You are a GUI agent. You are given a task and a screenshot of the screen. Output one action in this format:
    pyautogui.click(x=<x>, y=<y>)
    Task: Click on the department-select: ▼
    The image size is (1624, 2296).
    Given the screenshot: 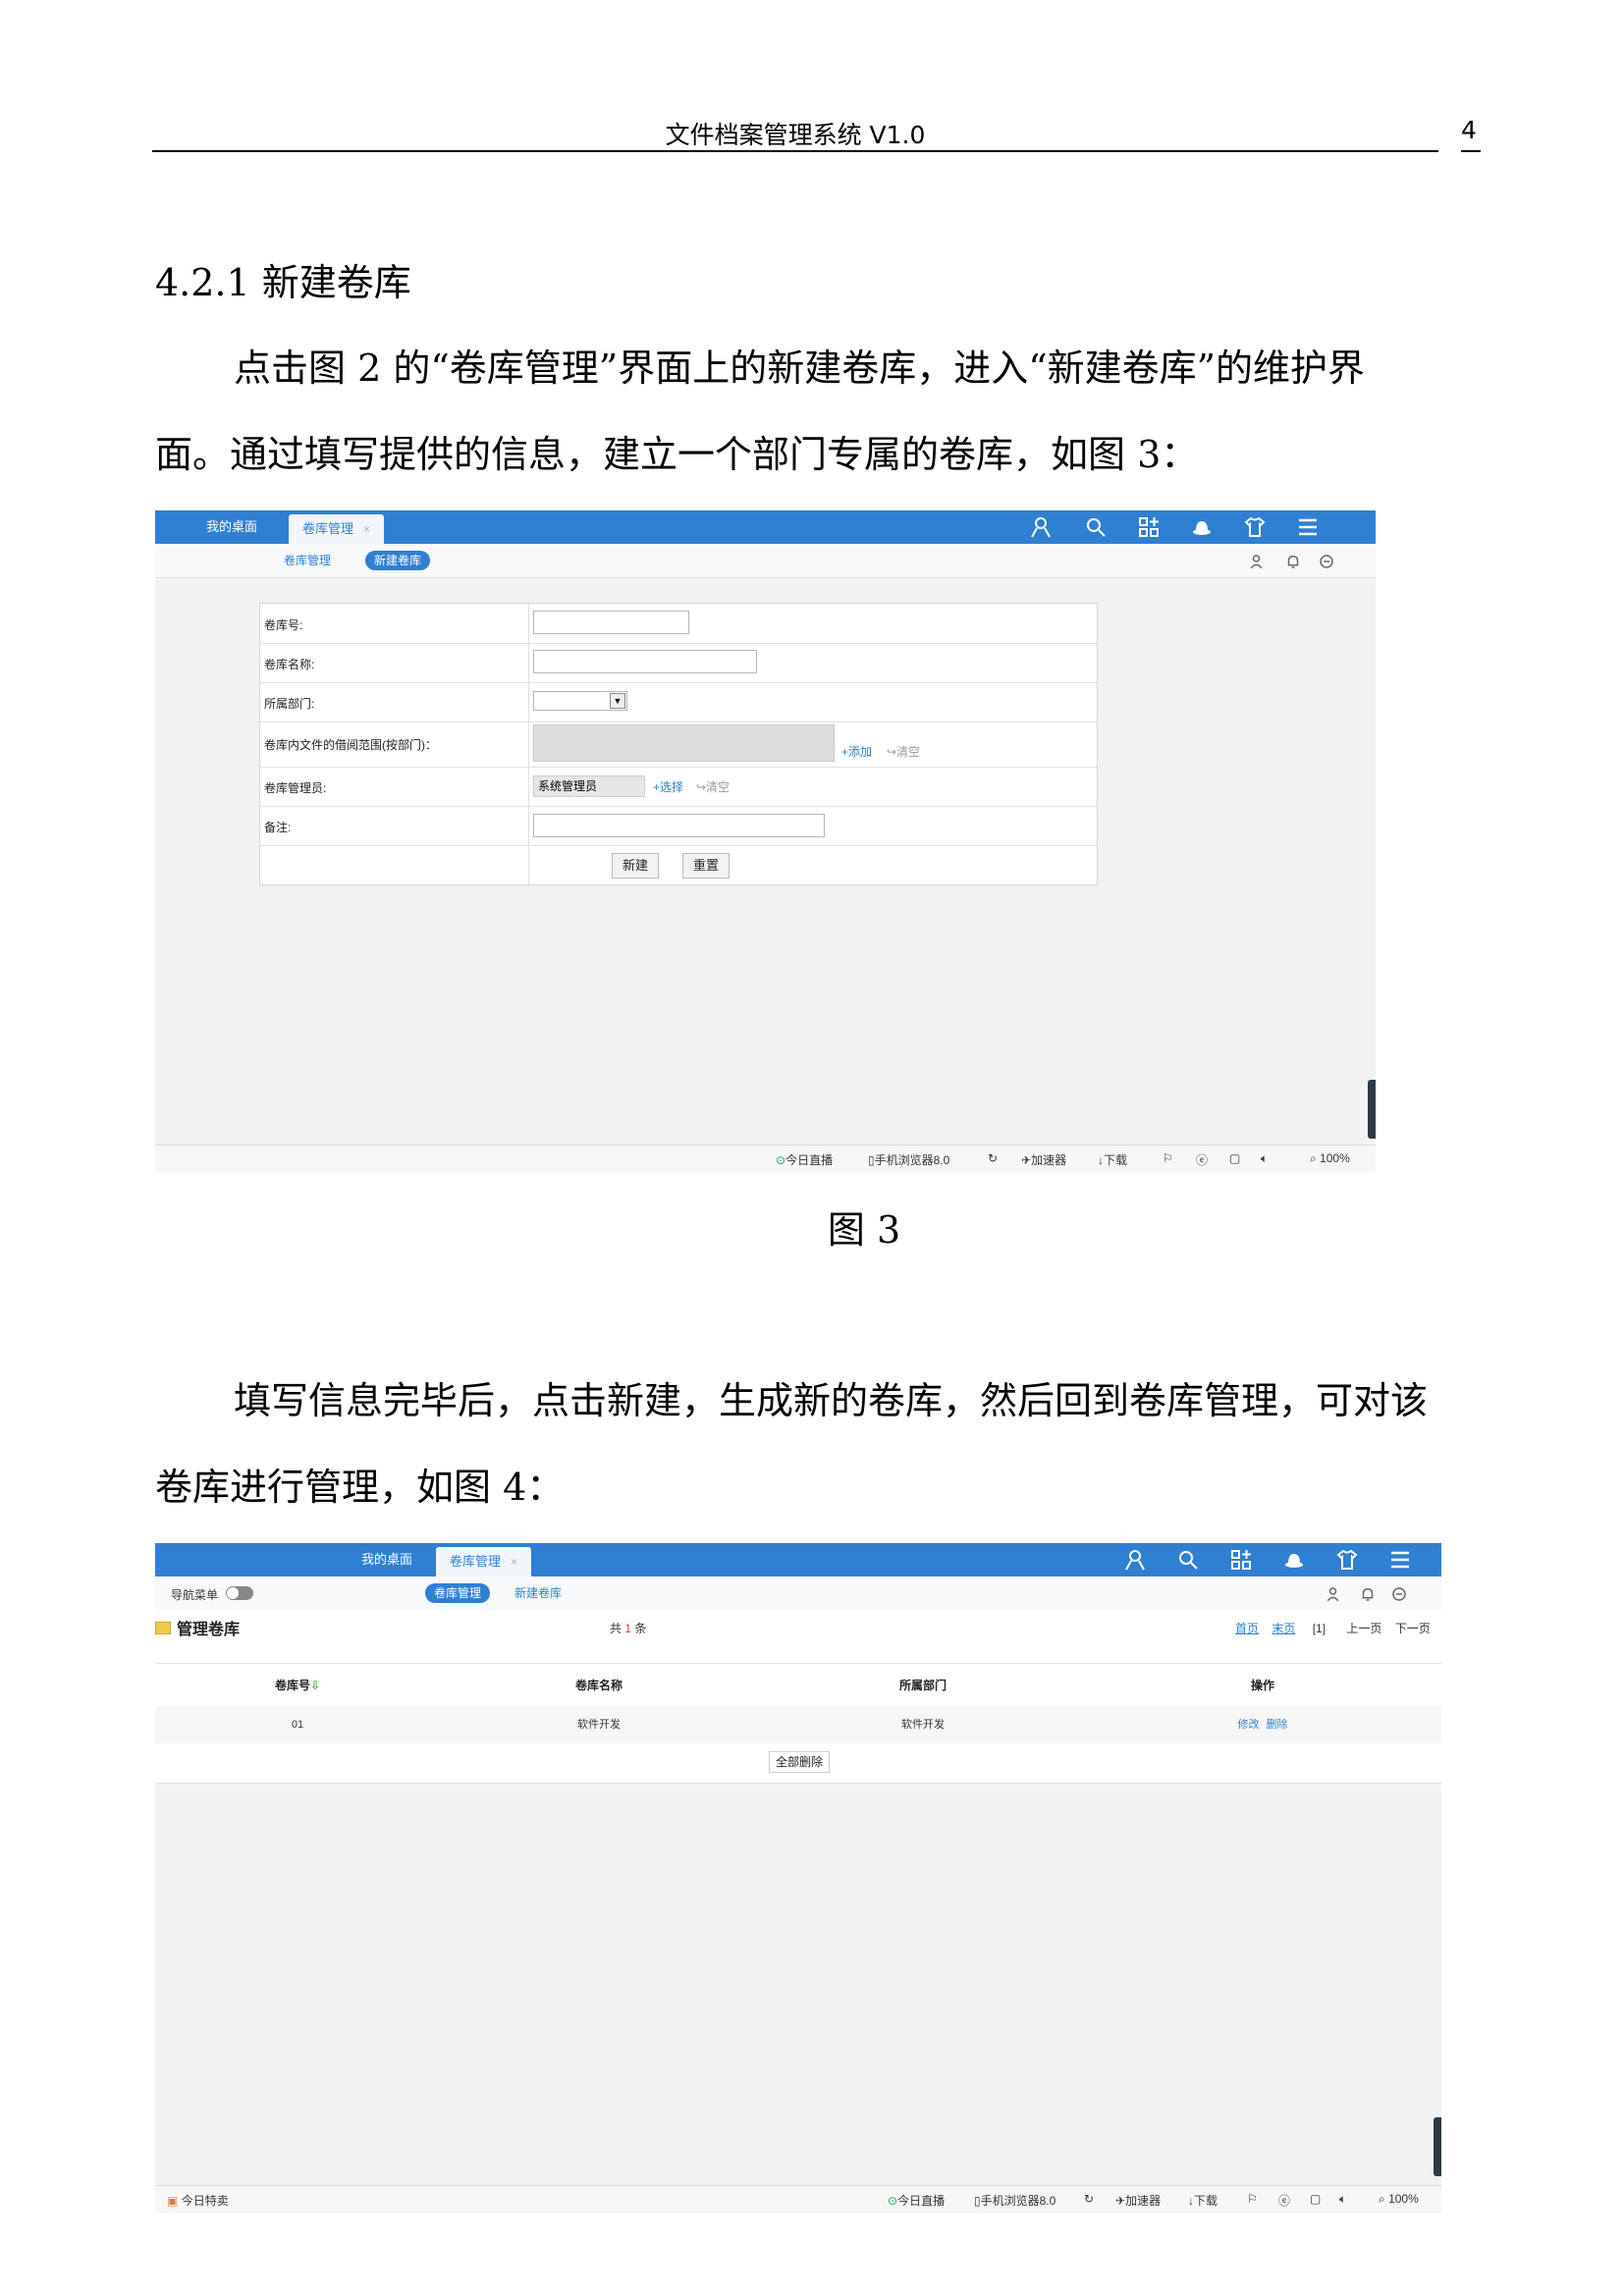 What is the action you would take?
    pyautogui.click(x=580, y=701)
    